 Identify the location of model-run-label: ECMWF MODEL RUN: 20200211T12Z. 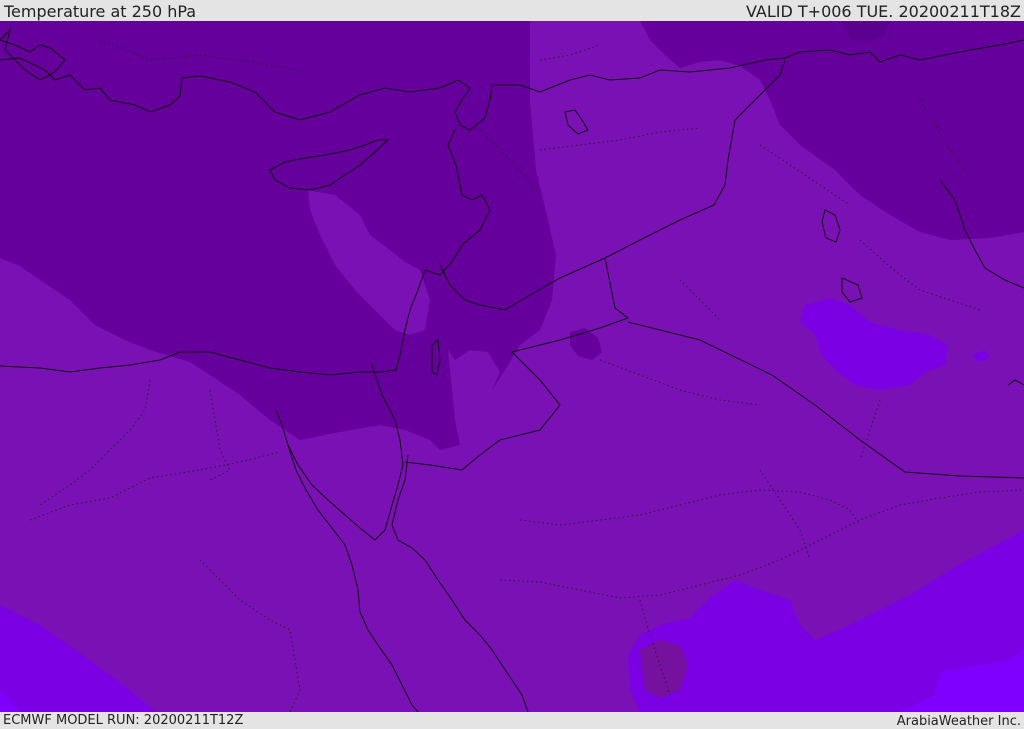
(123, 720).